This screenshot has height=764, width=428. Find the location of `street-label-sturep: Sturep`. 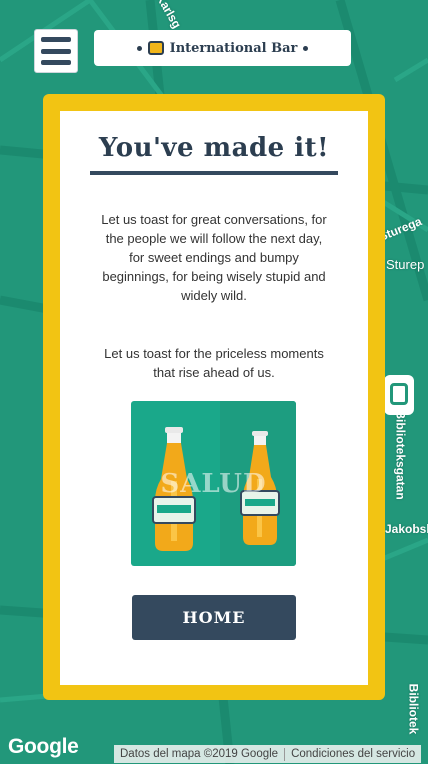

street-label-sturep: Sturep is located at coordinates (405, 264).